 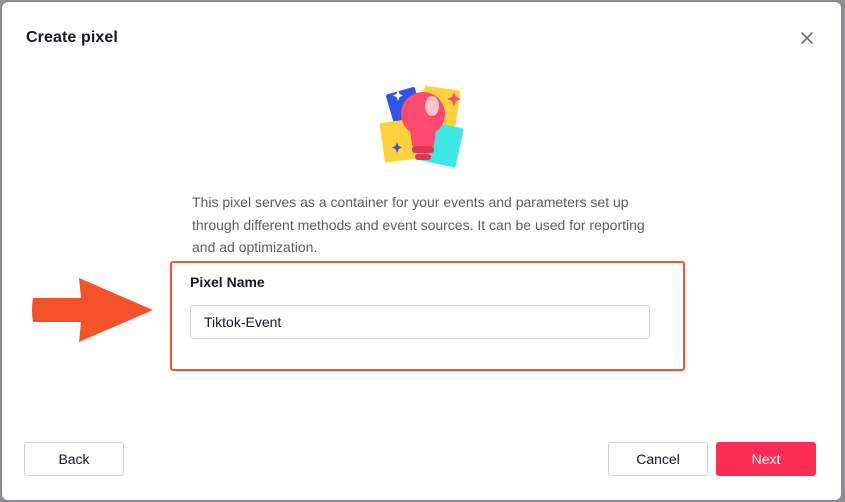 What do you see at coordinates (421, 126) in the screenshot?
I see `lightbulb-illustration` at bounding box center [421, 126].